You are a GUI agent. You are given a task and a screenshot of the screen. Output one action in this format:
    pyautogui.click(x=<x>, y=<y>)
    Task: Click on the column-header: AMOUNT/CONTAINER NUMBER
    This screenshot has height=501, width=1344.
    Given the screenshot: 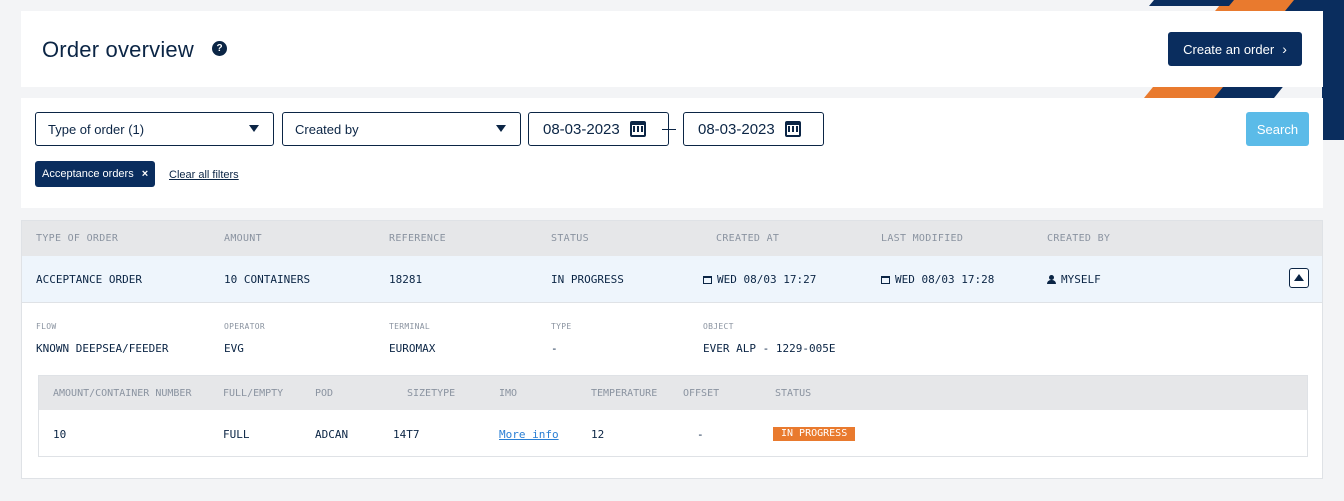 What is the action you would take?
    pyautogui.click(x=122, y=393)
    